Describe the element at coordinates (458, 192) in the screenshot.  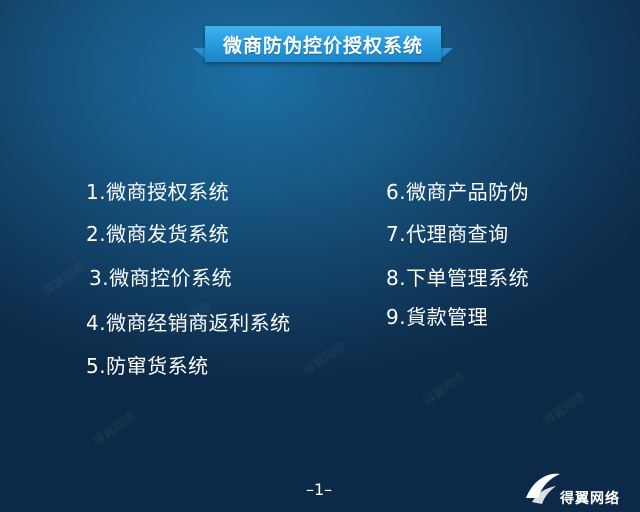
I see `menu-item-anti-counterfeit: 6.微商产品防伪` at that location.